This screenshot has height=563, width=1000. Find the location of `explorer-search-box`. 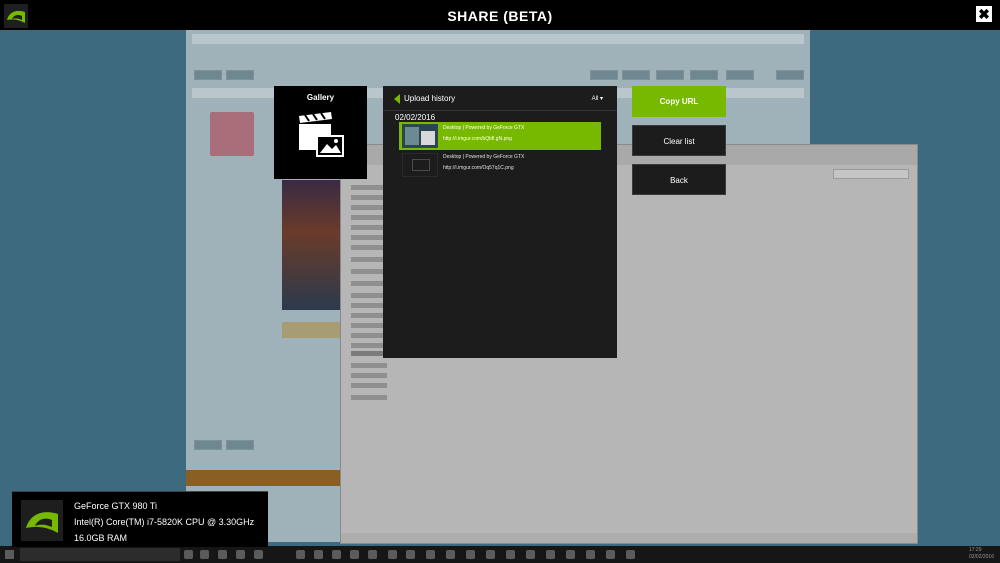

explorer-search-box is located at coordinates (871, 174).